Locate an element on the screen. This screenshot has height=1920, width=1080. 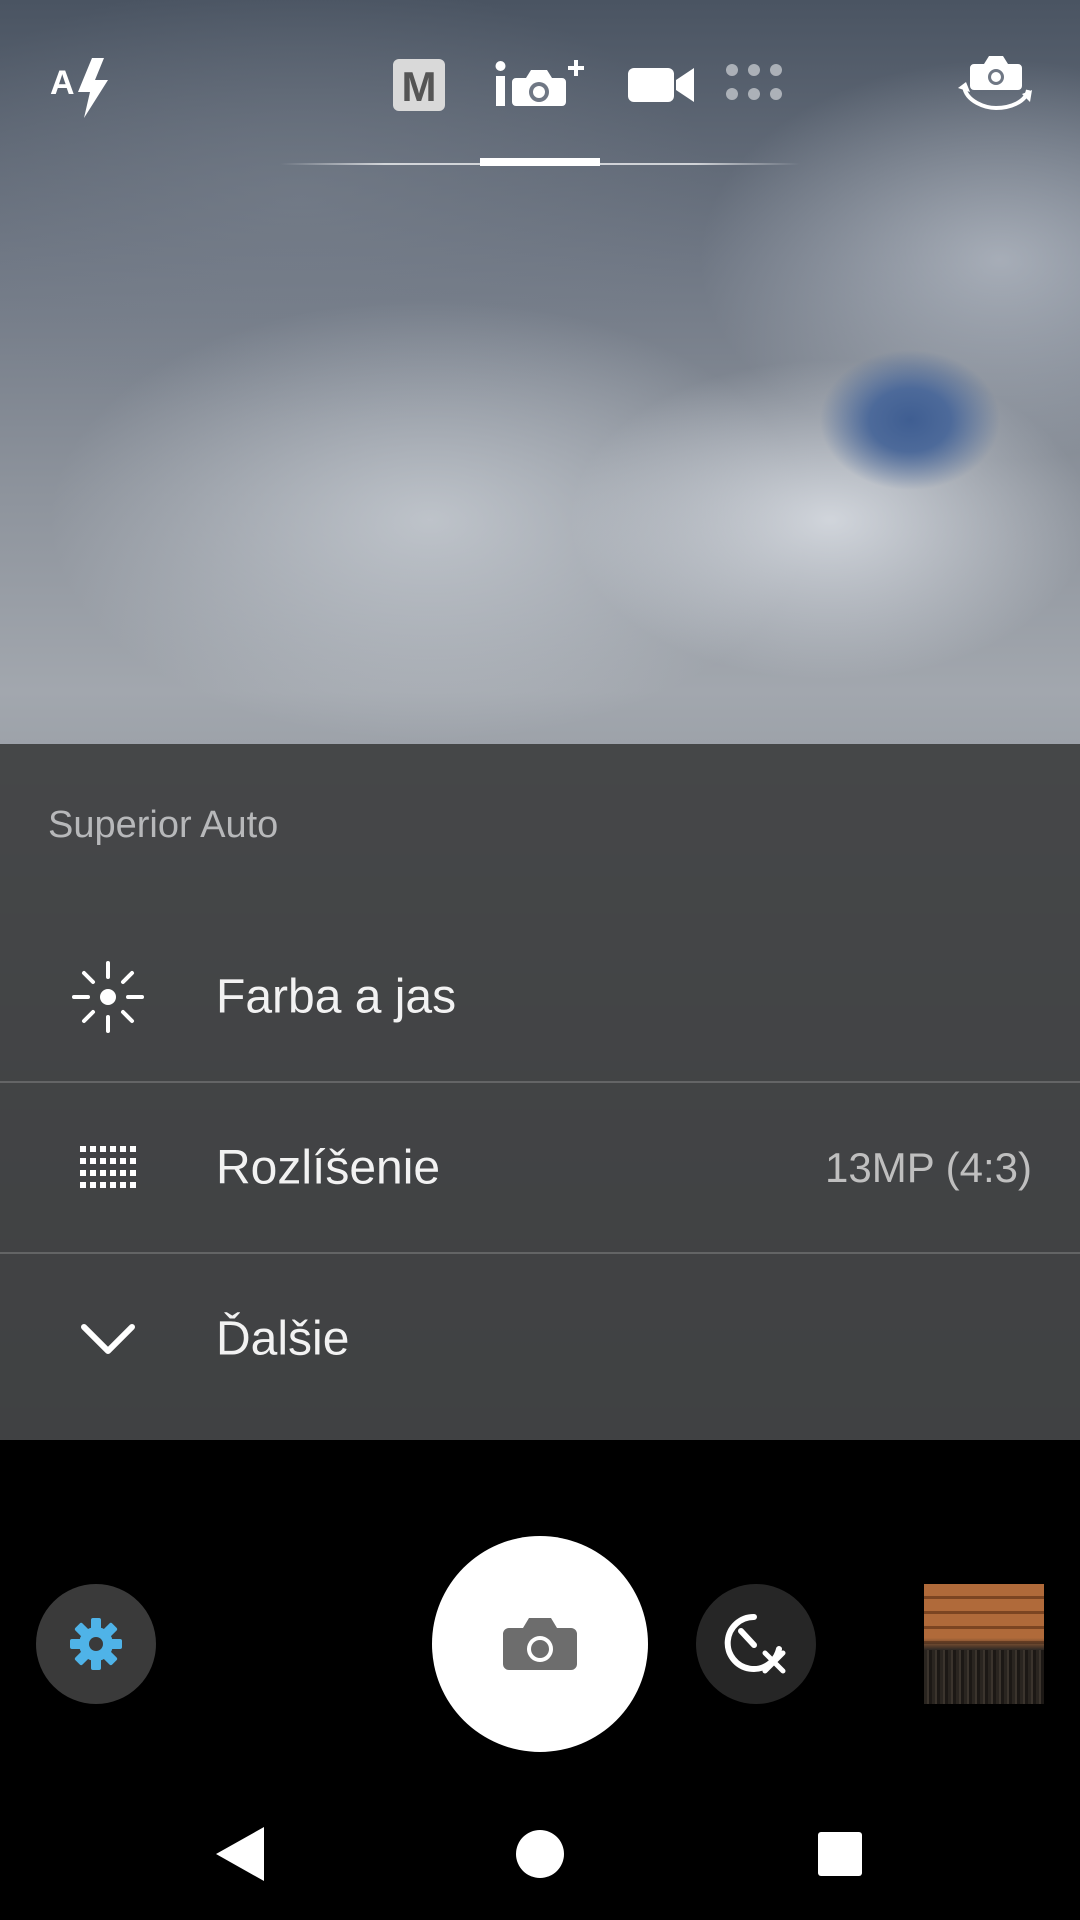
settings-row-color-brightness: Farba a jas is located at coordinates (540, 997).